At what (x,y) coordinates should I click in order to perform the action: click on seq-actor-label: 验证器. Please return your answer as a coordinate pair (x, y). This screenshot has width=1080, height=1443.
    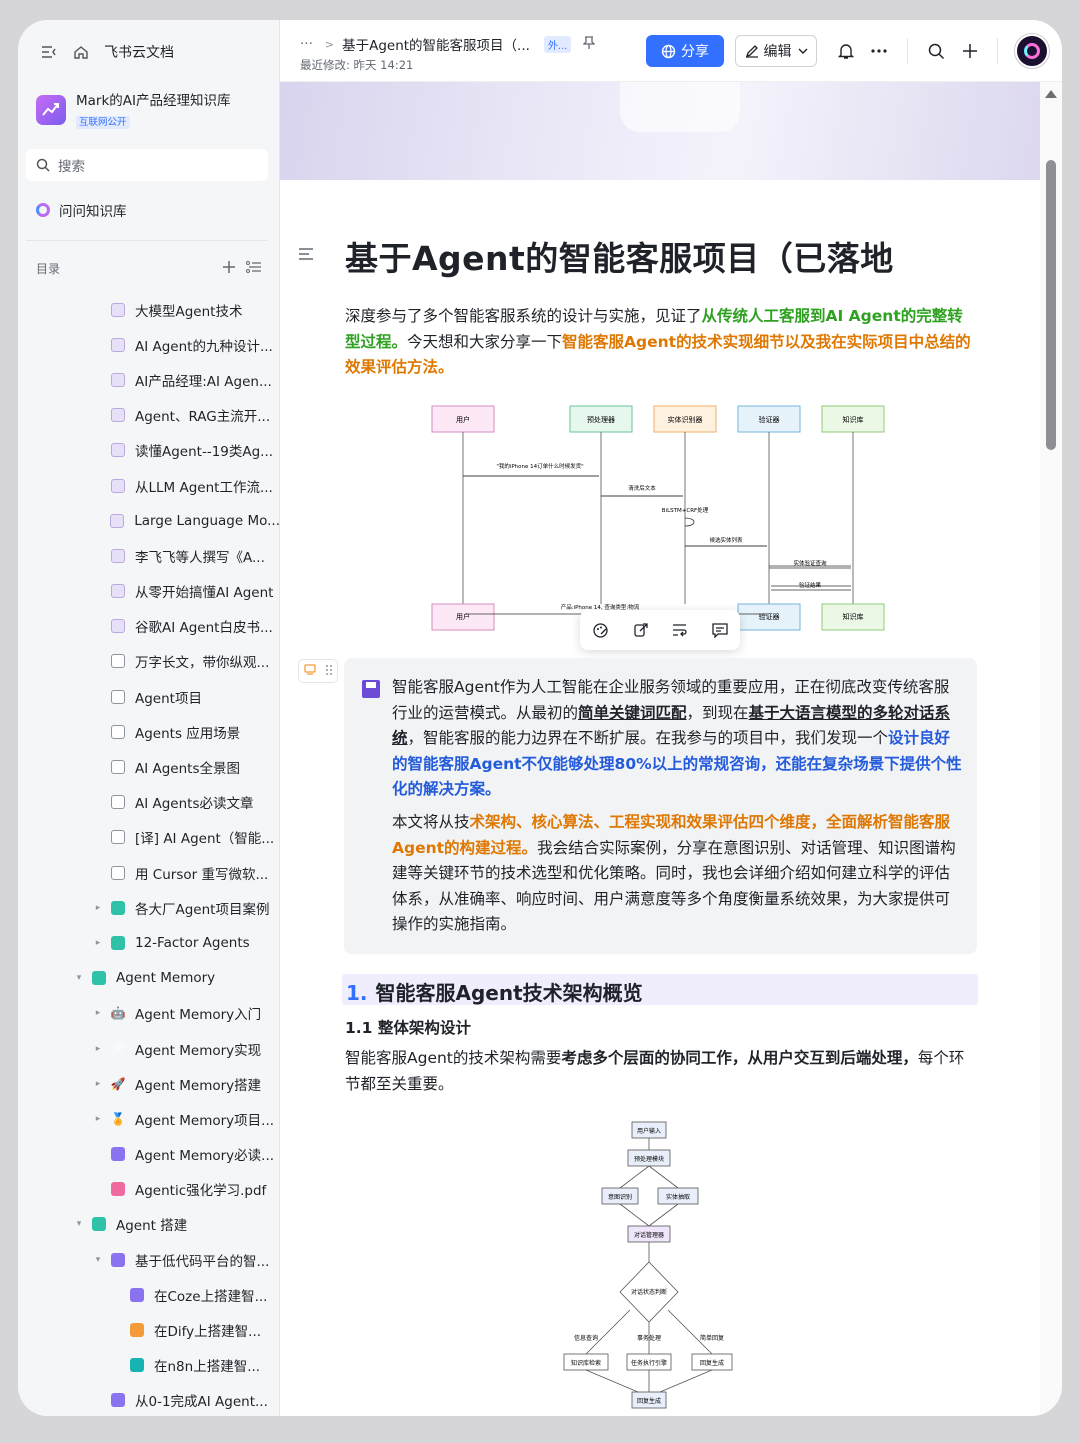
    Looking at the image, I should click on (769, 419).